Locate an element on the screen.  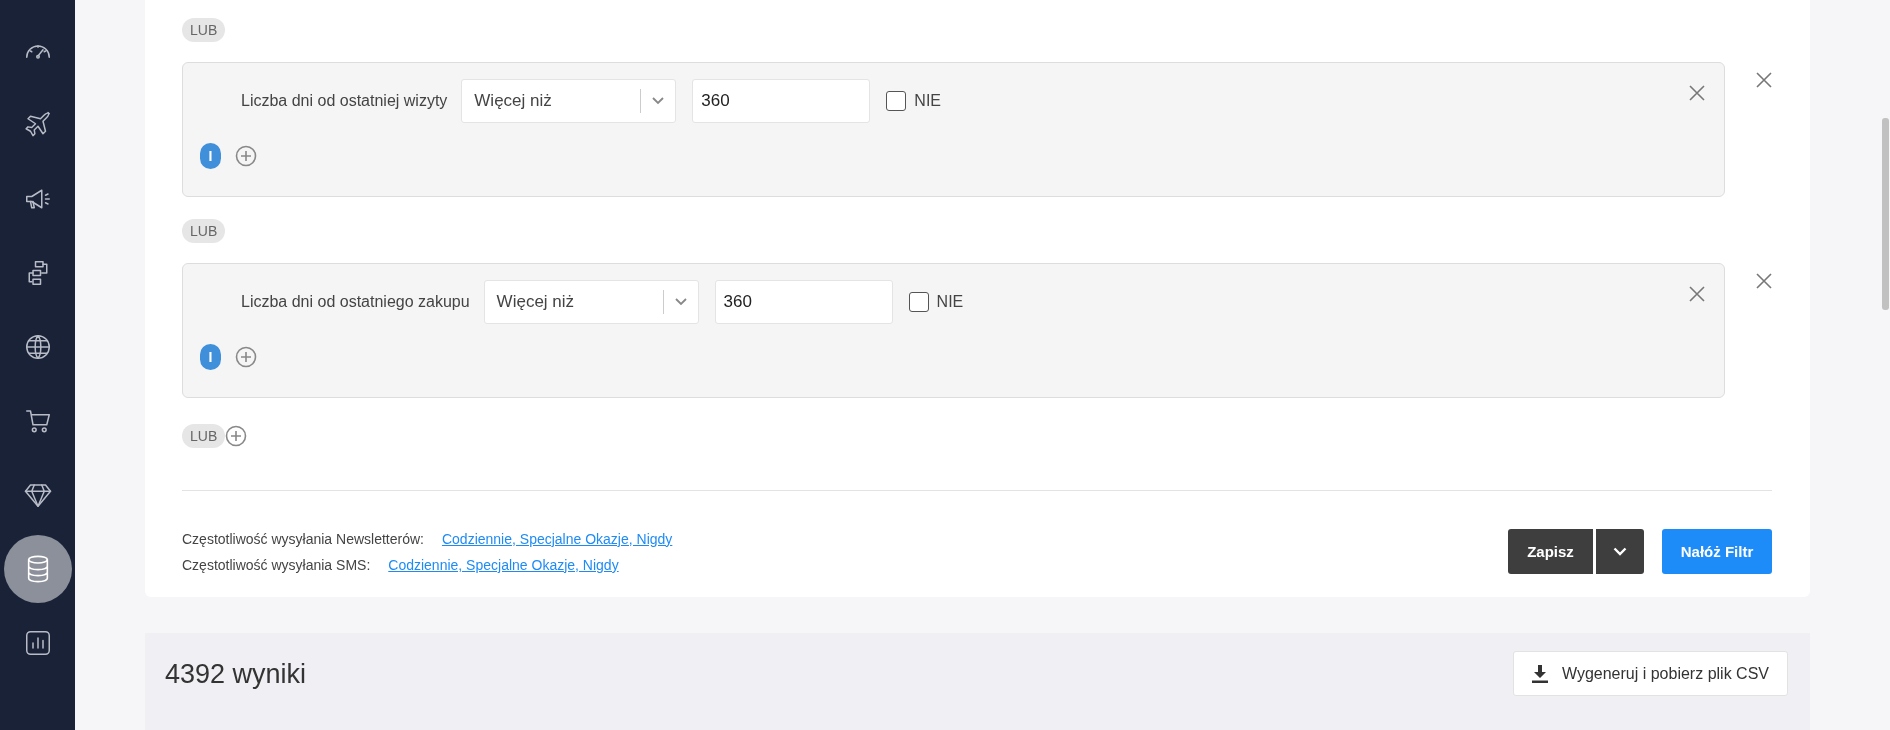
save-button: Zapisz is located at coordinates (1550, 551).